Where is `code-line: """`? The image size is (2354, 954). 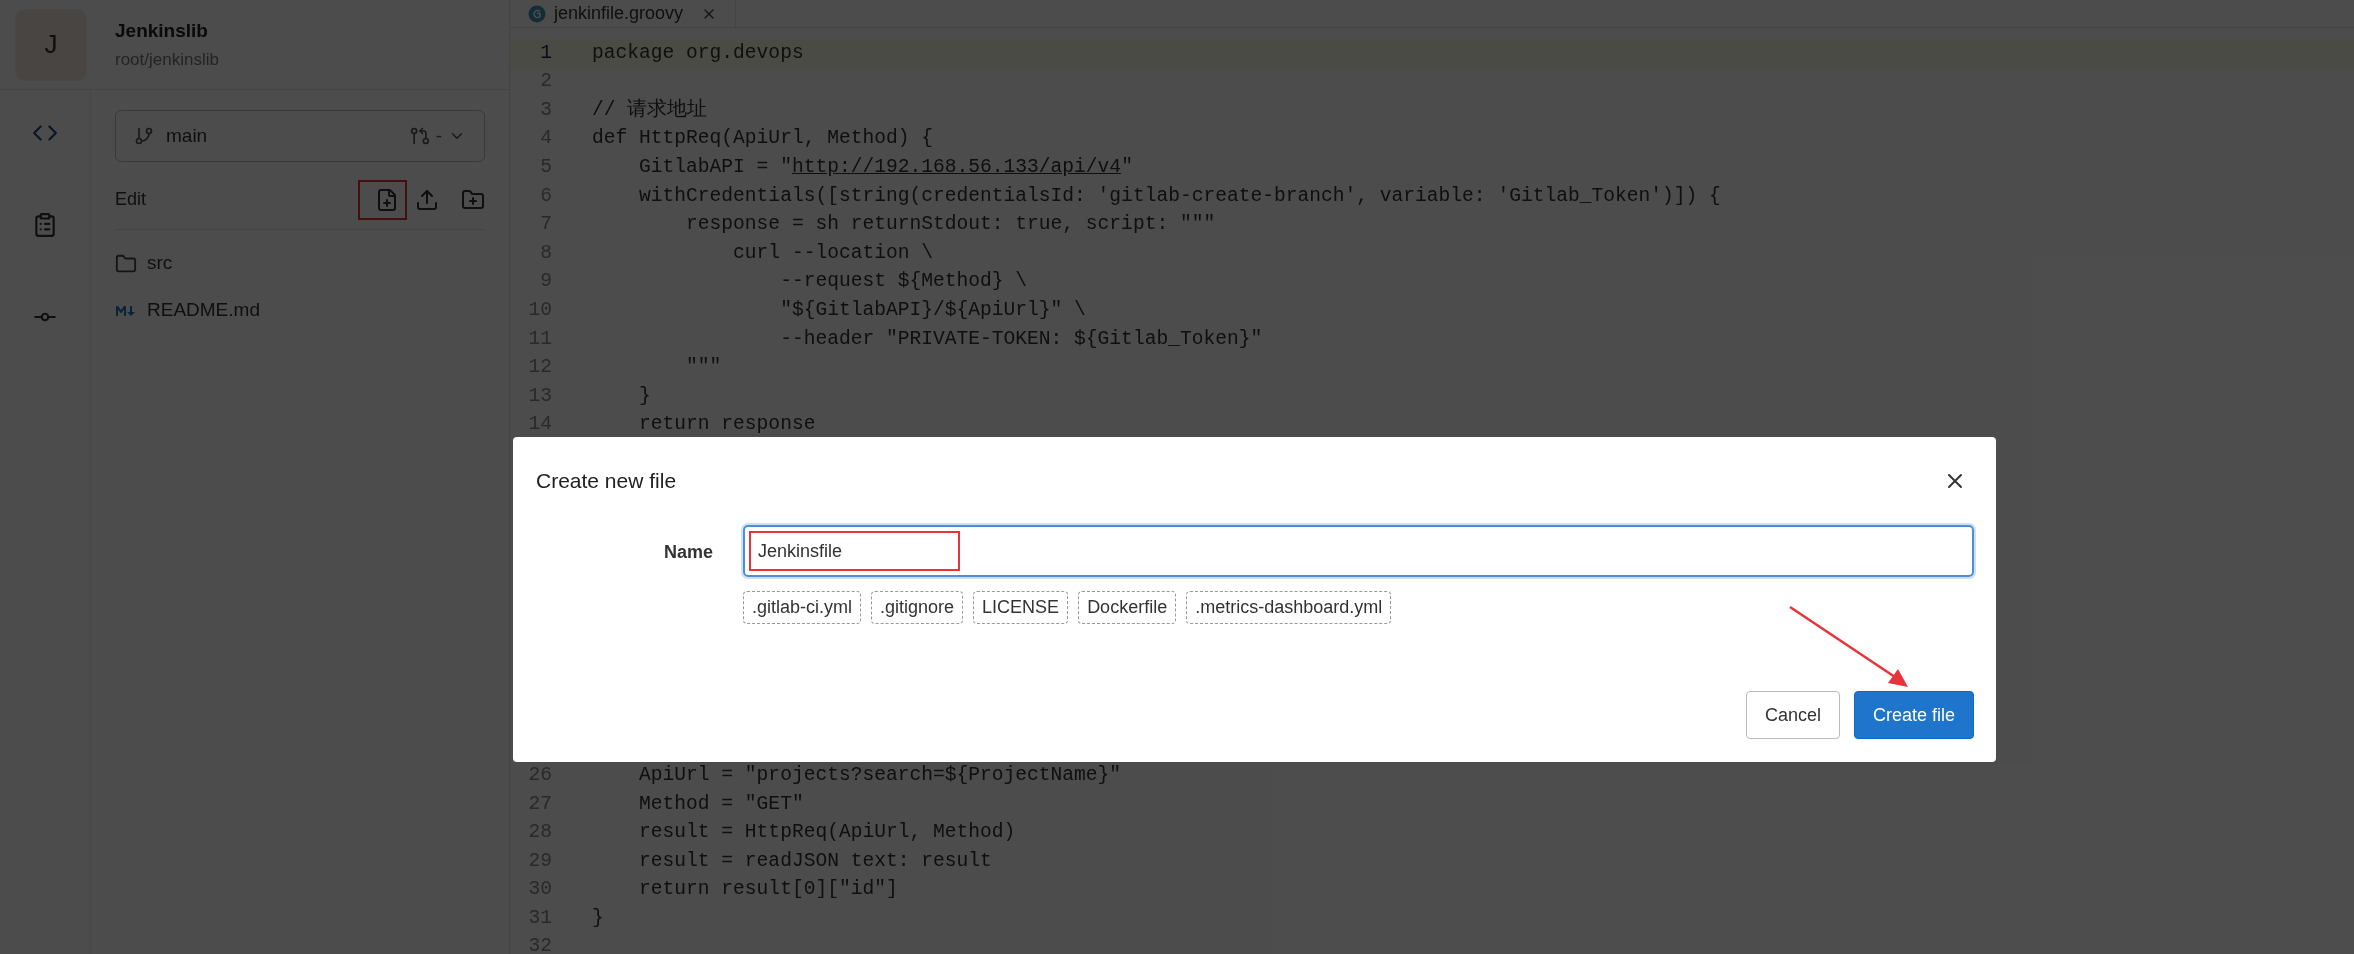
code-line: """ is located at coordinates (703, 368).